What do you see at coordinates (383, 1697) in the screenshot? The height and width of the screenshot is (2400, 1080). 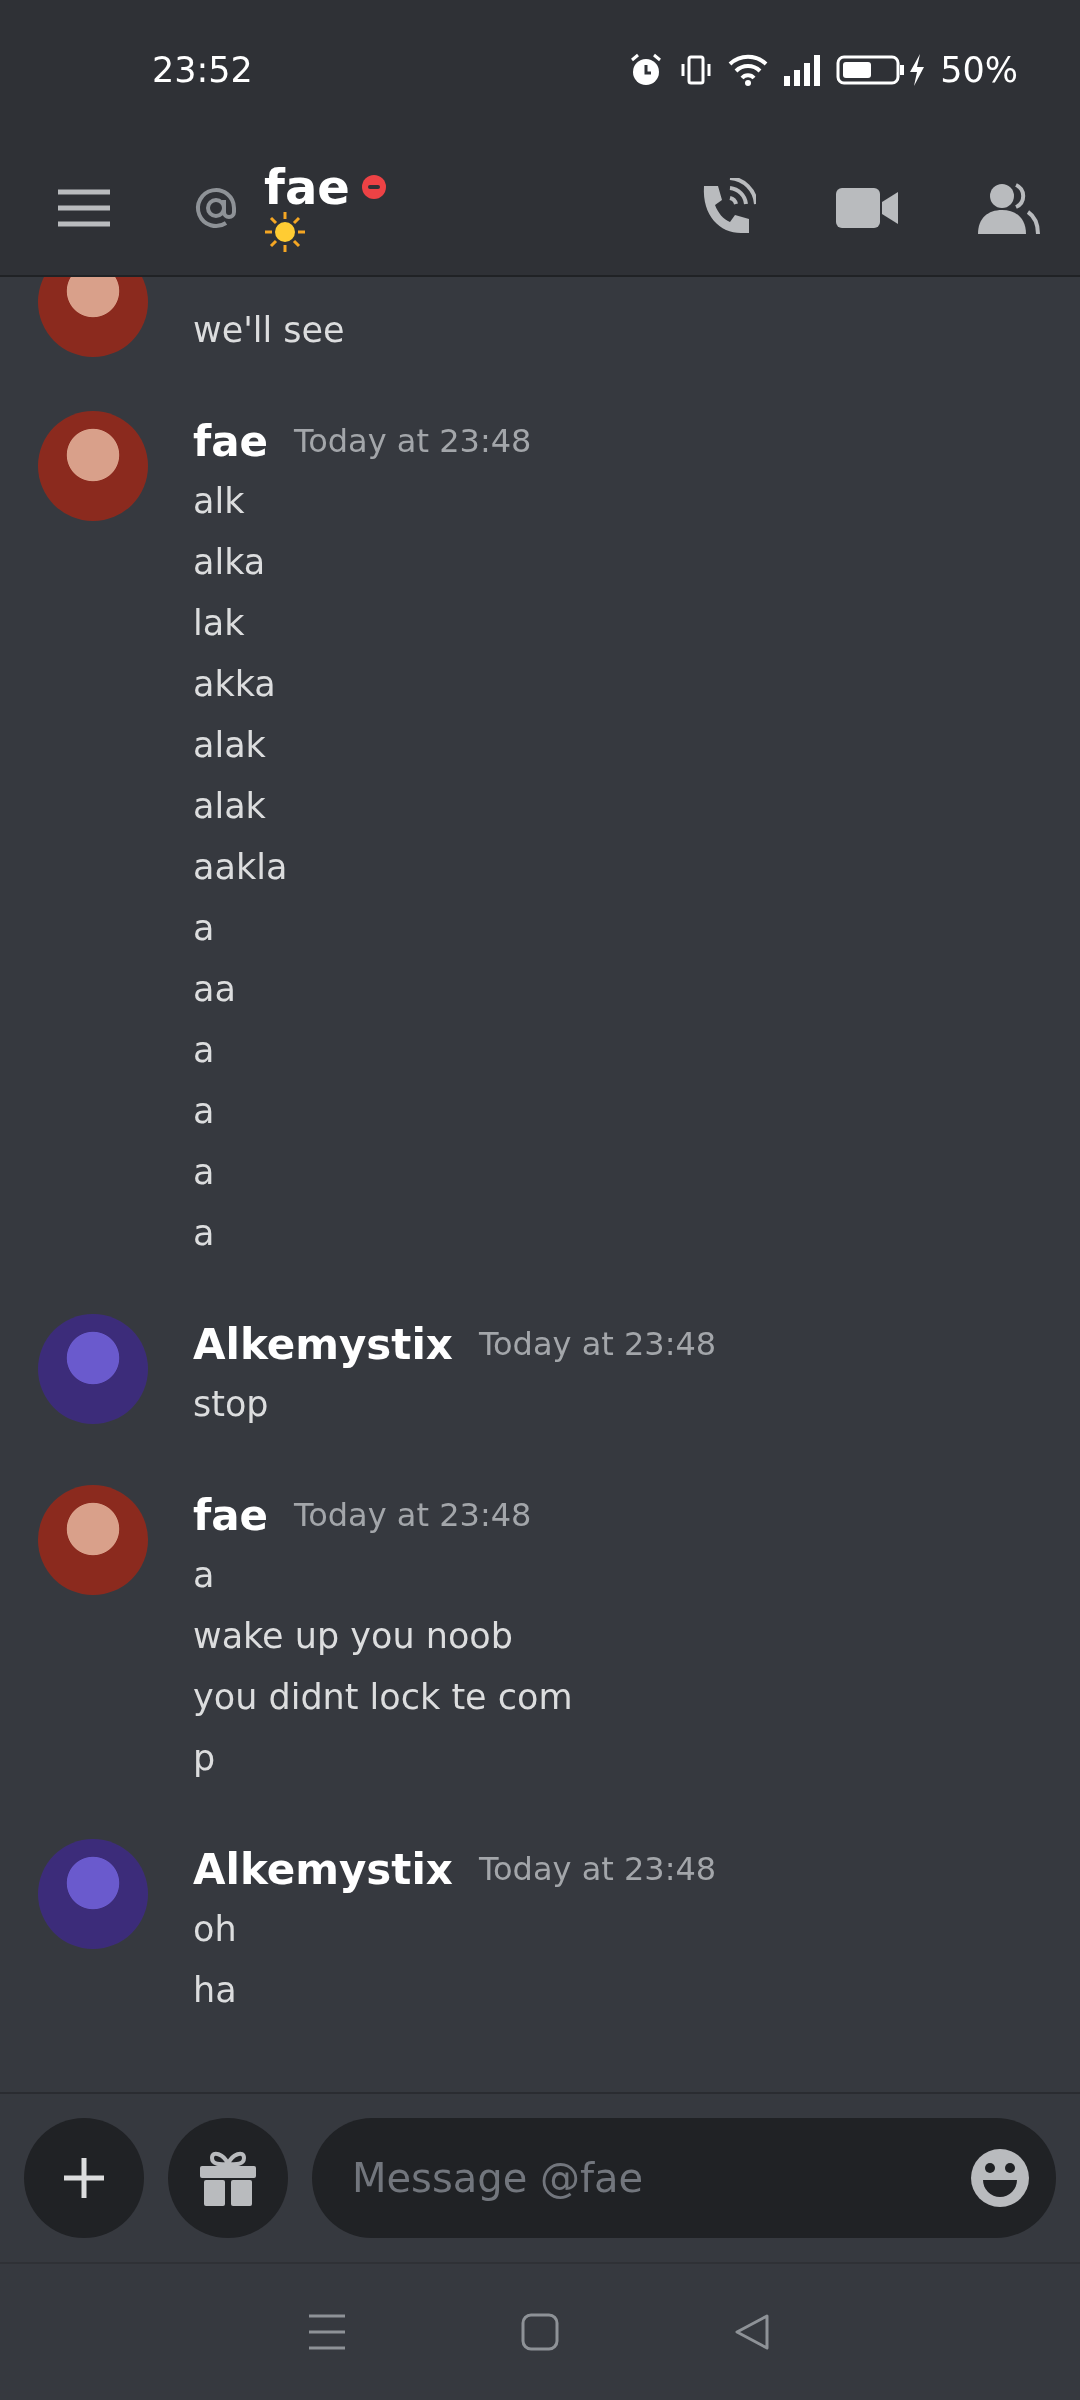 I see `message-text: you didnt lock te com` at bounding box center [383, 1697].